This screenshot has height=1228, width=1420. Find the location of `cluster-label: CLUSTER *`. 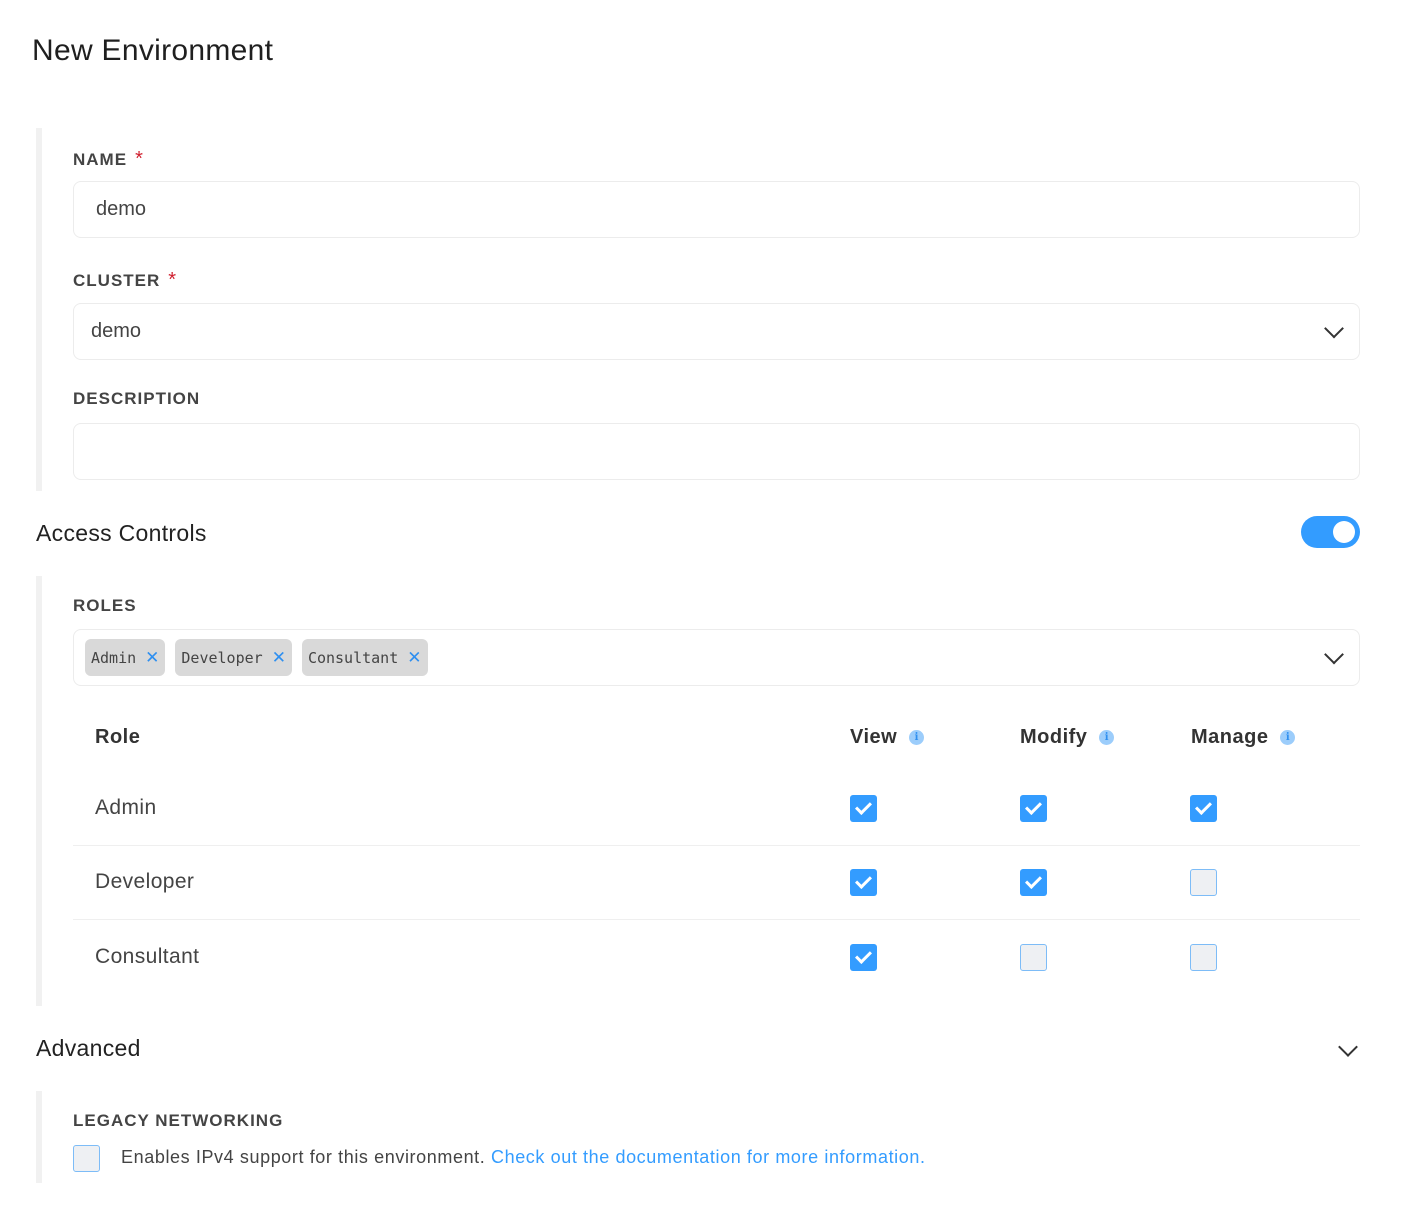

cluster-label: CLUSTER * is located at coordinates (125, 280).